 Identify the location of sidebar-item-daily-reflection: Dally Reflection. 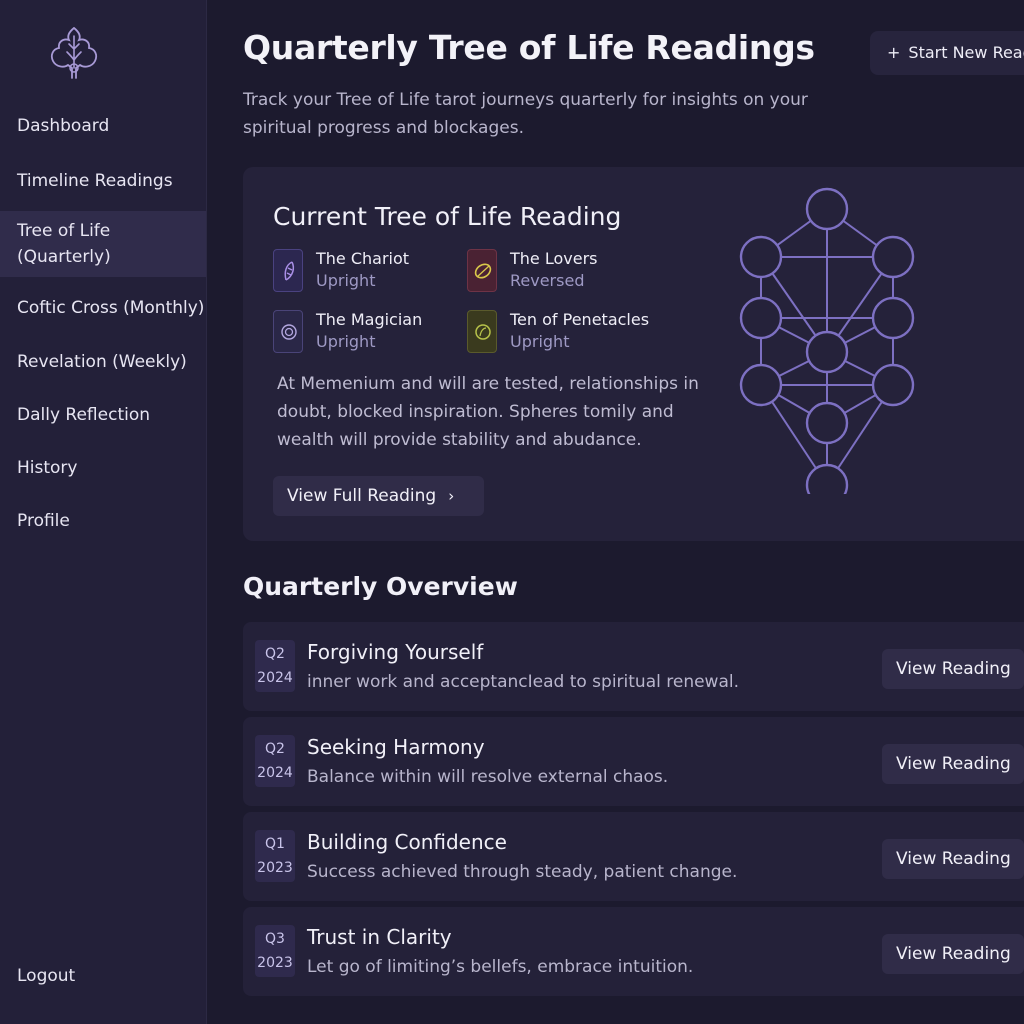
(103, 415).